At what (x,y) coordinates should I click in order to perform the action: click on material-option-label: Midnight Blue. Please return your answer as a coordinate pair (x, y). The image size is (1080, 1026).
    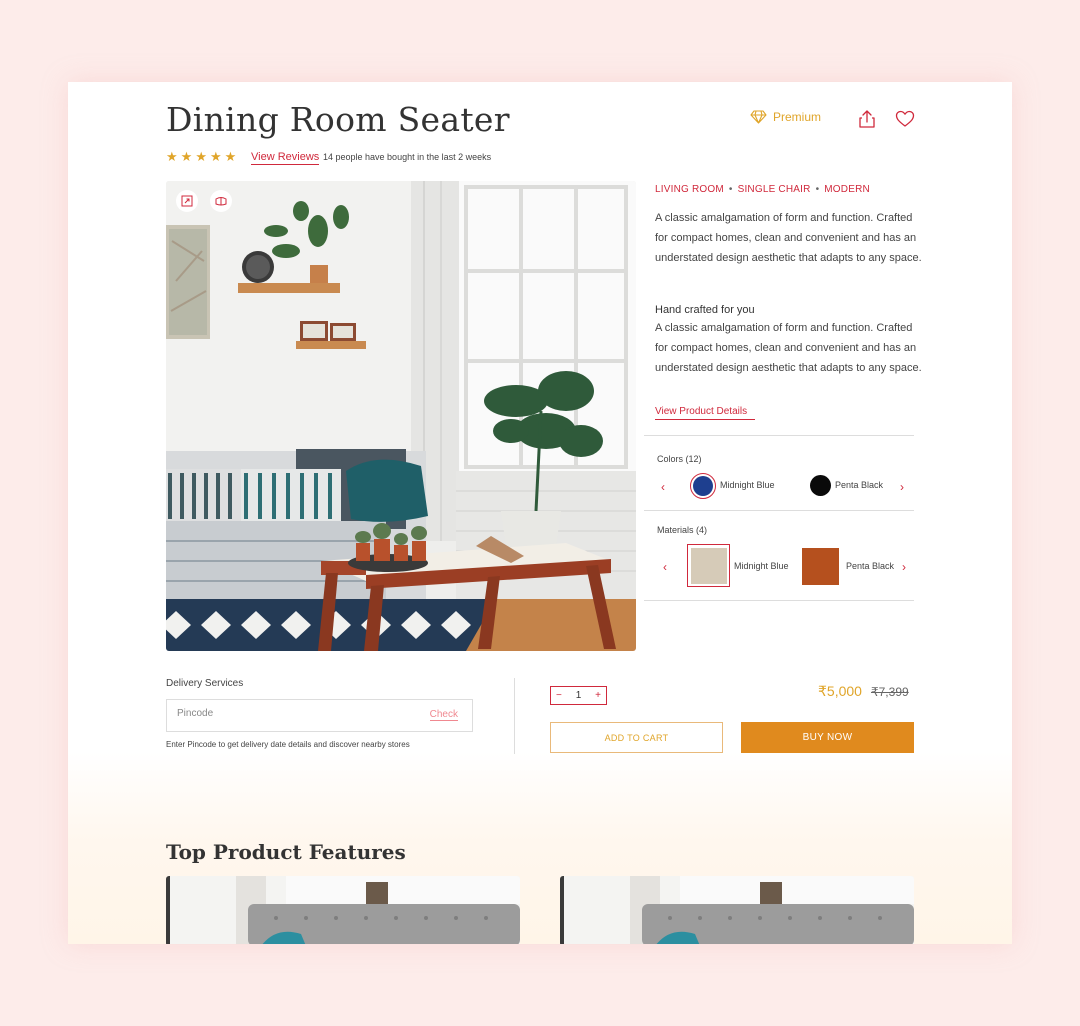
    Looking at the image, I should click on (761, 566).